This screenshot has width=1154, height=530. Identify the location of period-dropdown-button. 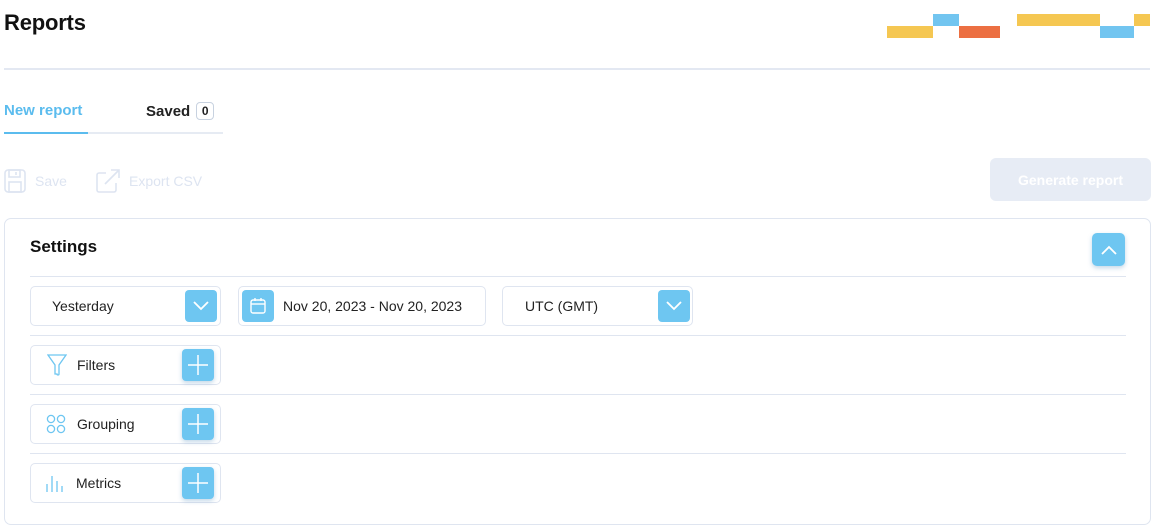
(201, 306).